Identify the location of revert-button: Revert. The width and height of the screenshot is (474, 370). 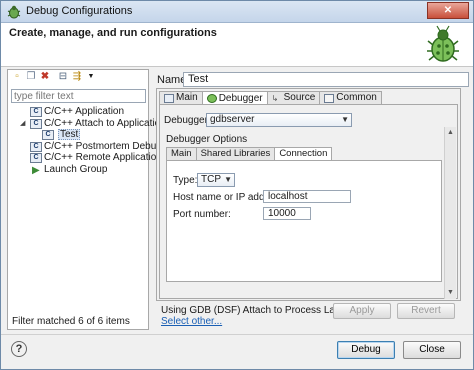
(426, 311).